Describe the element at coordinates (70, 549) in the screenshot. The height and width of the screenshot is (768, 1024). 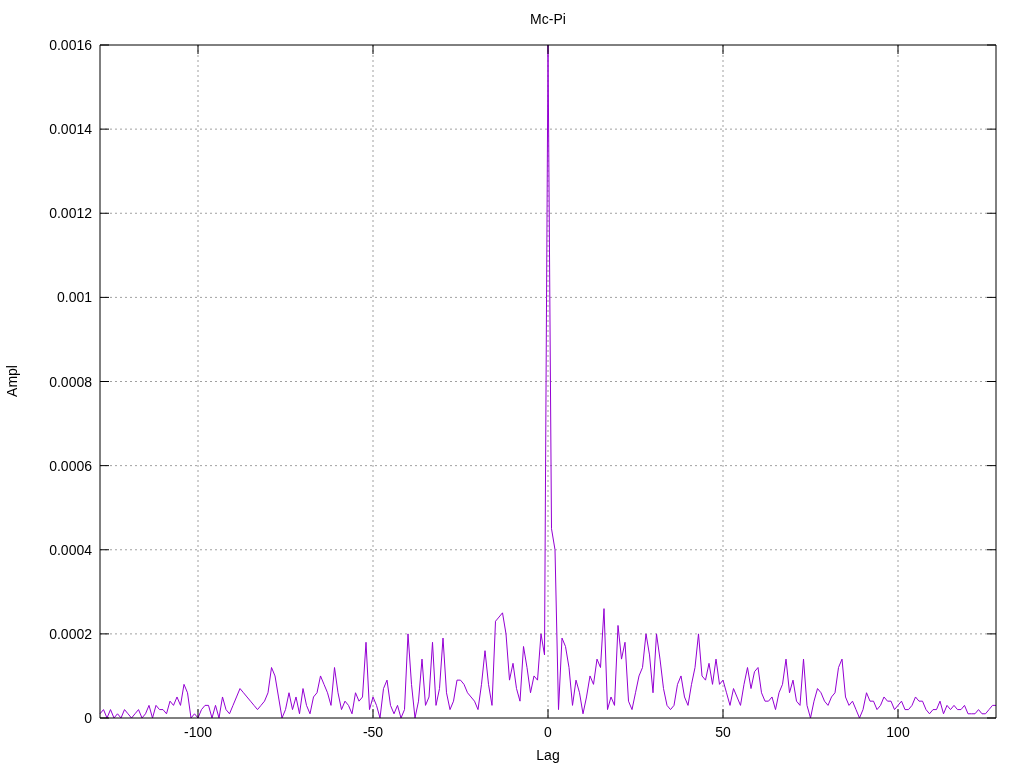
I see `y-tick-label: 0.0004` at that location.